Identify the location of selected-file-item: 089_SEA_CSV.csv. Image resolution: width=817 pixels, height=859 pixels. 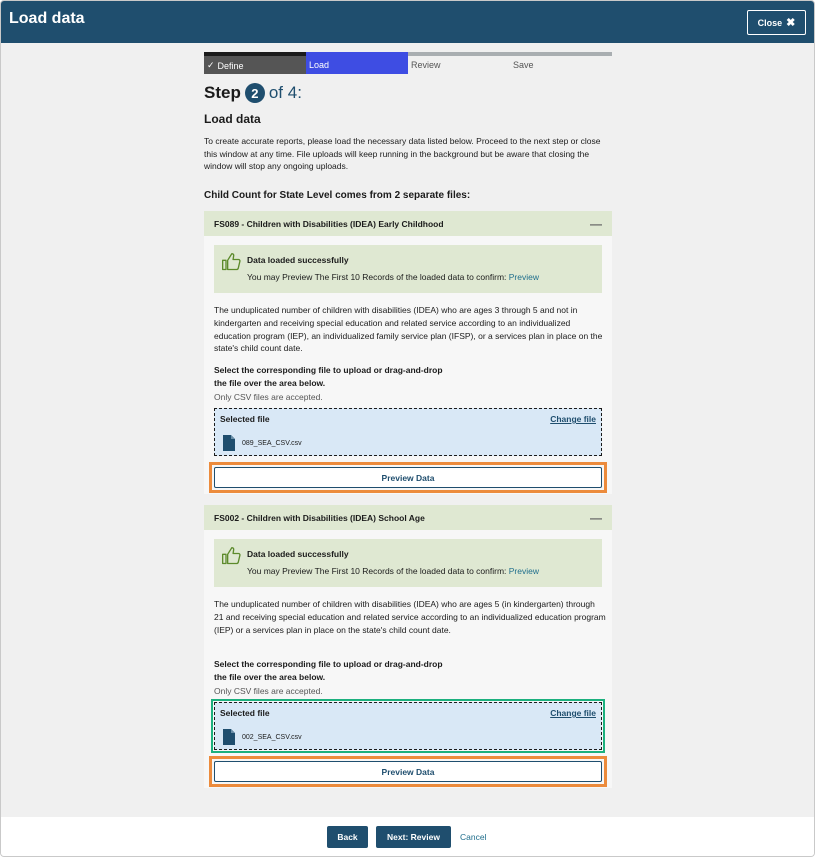
(262, 443).